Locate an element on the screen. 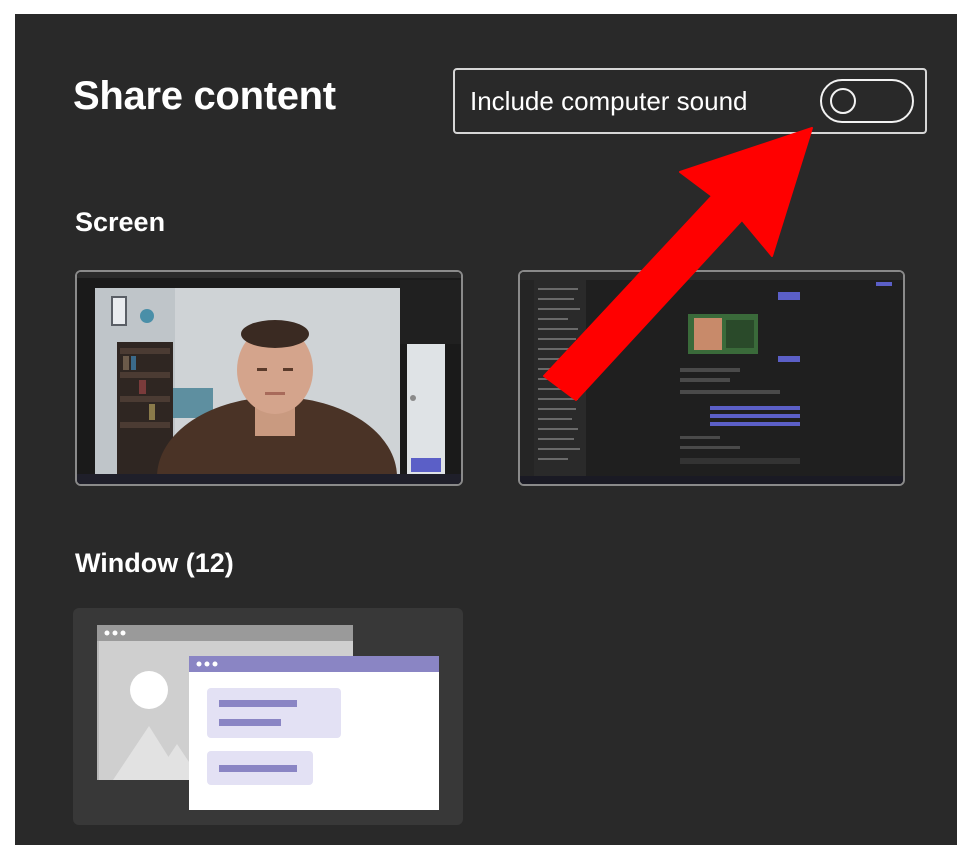 Image resolution: width=957 pixels, height=845 pixels. screen-1-thumbnail is located at coordinates (269, 378).